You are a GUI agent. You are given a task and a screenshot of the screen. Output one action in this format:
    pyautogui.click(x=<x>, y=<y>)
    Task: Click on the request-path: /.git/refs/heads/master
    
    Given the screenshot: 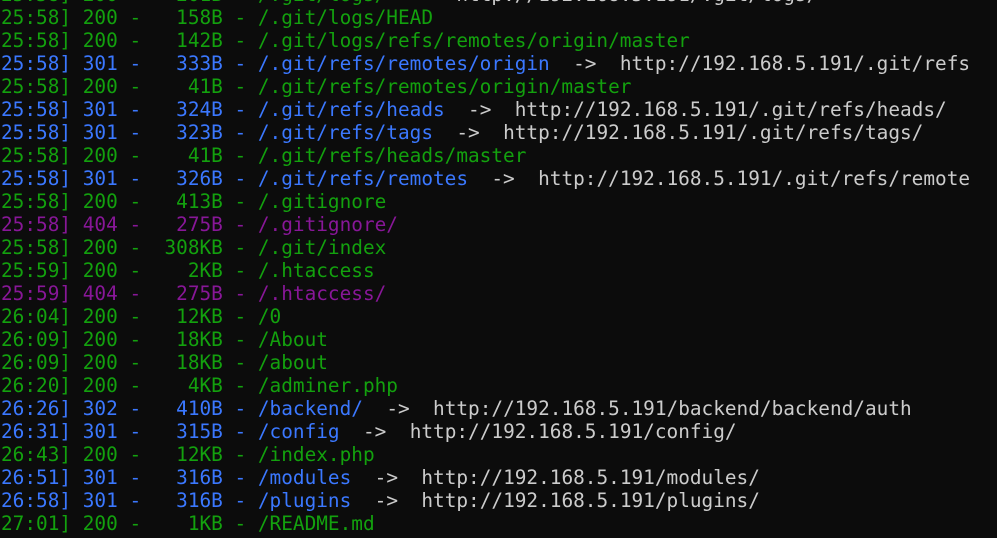 What is the action you would take?
    pyautogui.click(x=392, y=155)
    